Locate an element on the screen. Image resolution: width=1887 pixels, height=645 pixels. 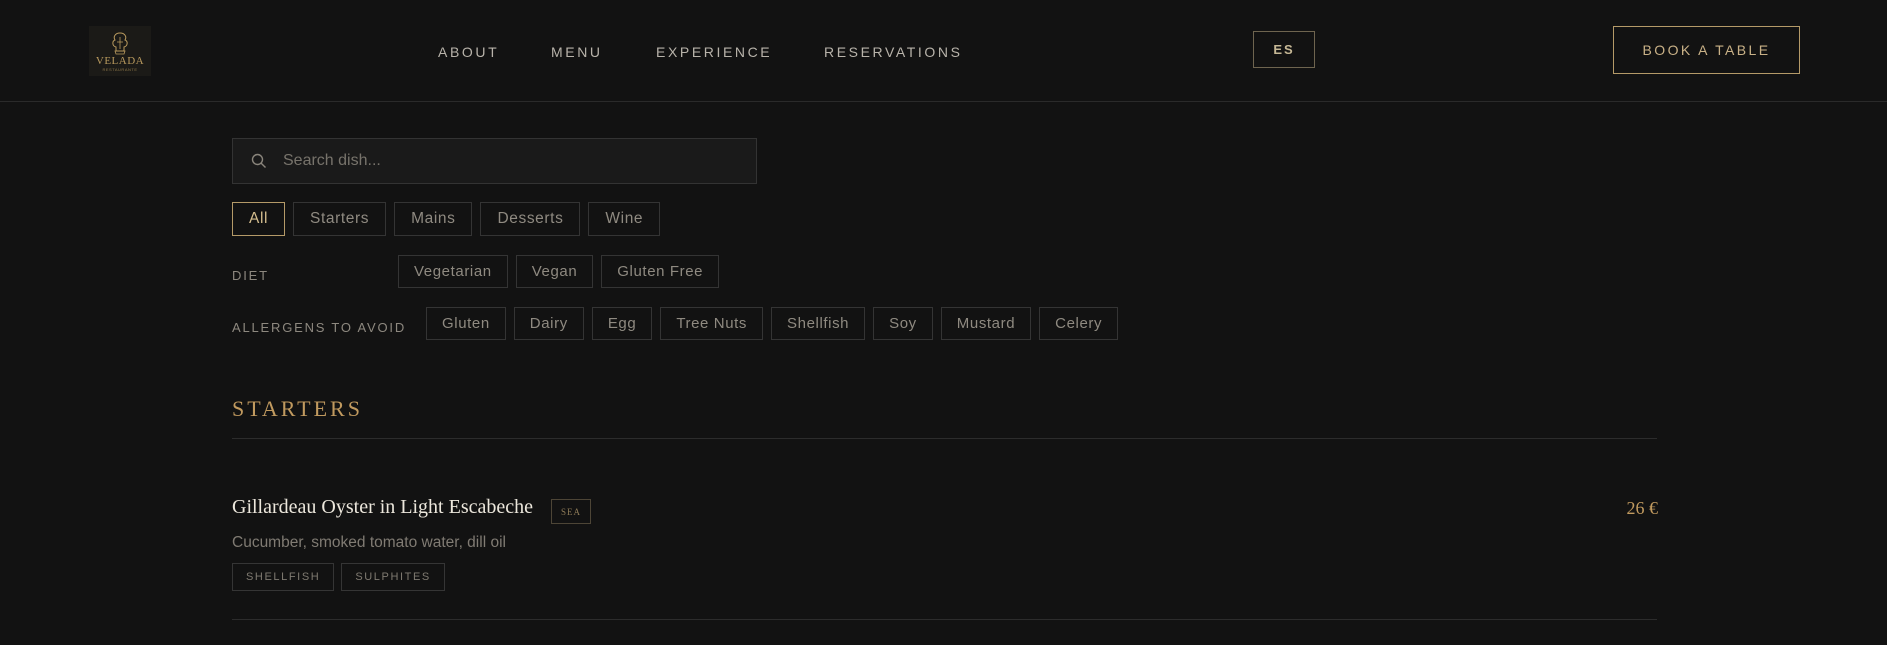
search-box is located at coordinates (494, 161).